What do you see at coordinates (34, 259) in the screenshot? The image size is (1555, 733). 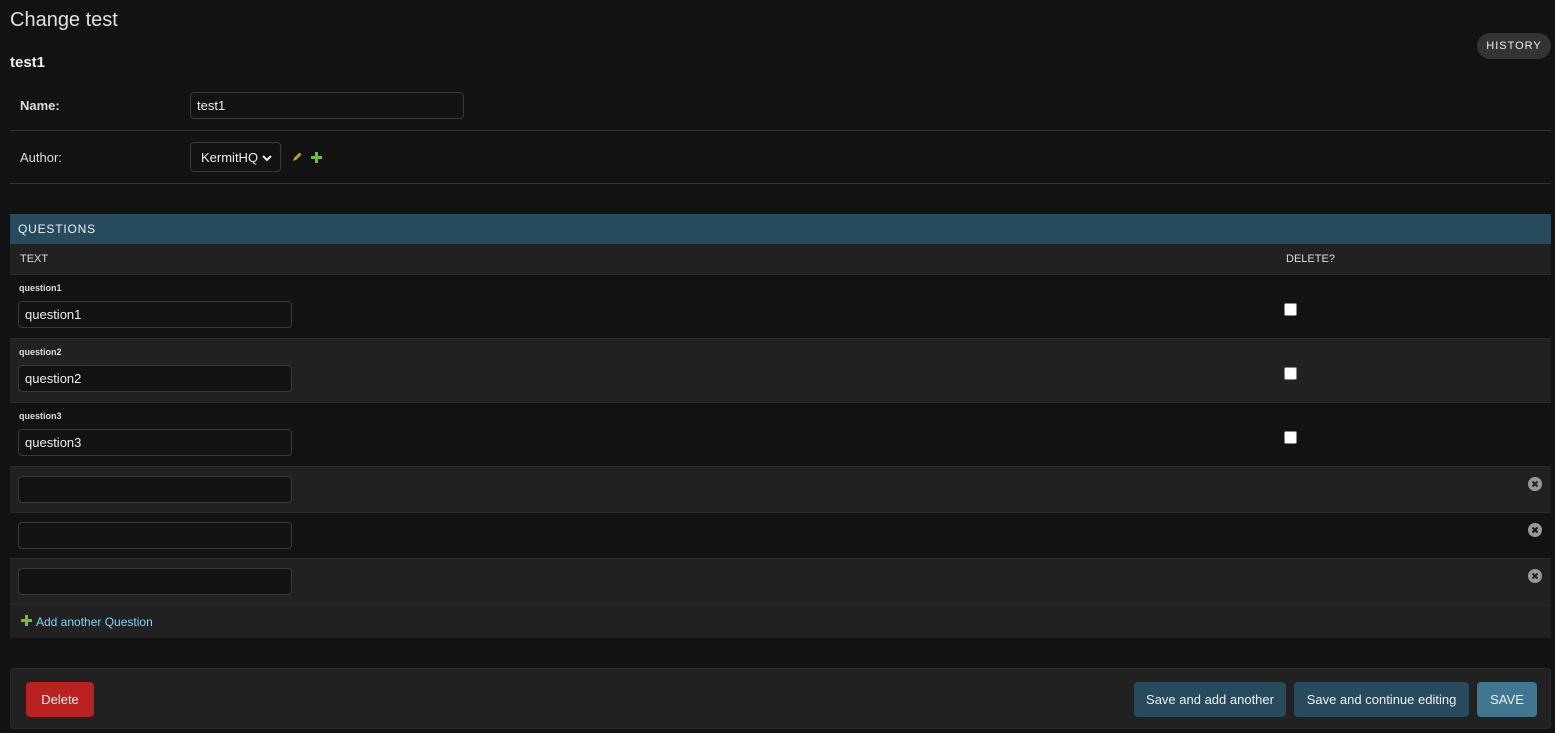 I see `column-header-text: TEXT` at bounding box center [34, 259].